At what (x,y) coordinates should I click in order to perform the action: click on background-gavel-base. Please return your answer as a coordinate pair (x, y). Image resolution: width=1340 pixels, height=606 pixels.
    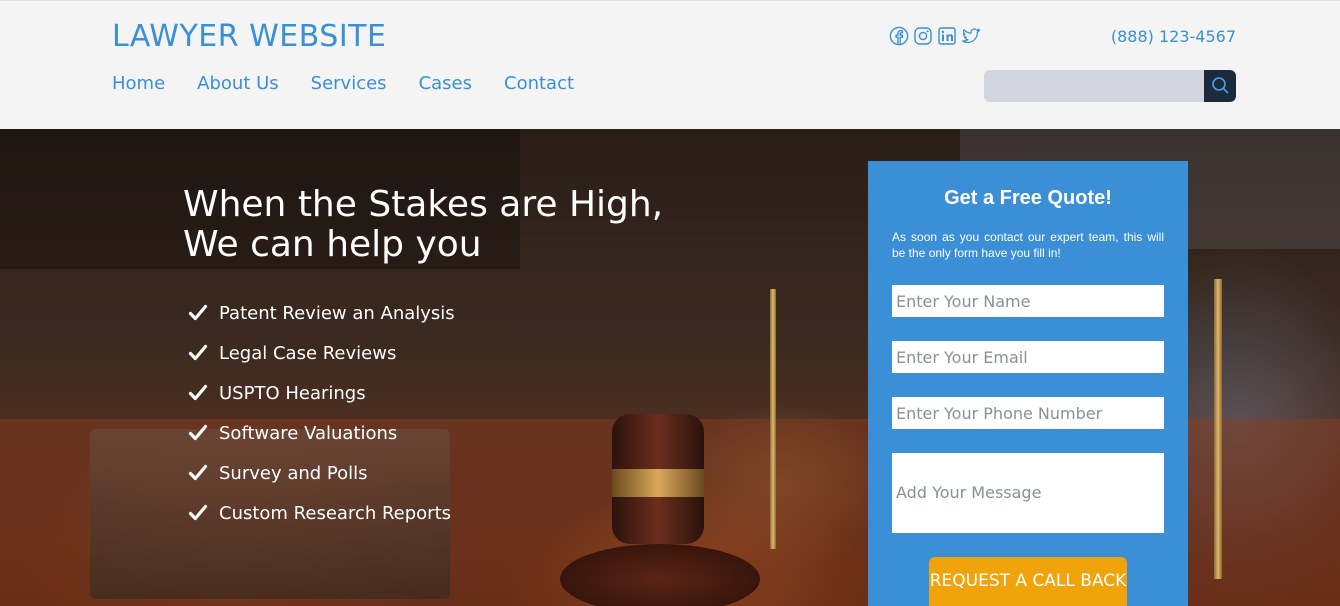
    Looking at the image, I should click on (660, 575).